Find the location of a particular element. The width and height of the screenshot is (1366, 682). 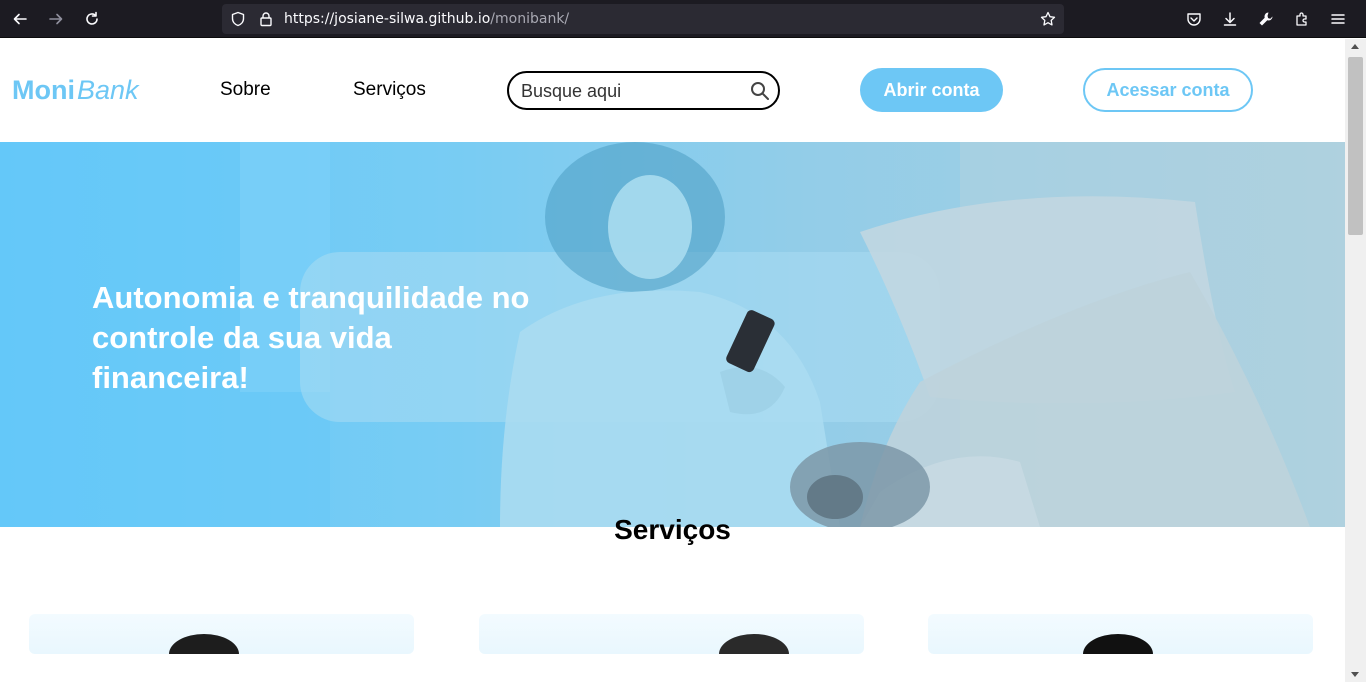

scroll-down-arrow-icon is located at coordinates (1355, 674).